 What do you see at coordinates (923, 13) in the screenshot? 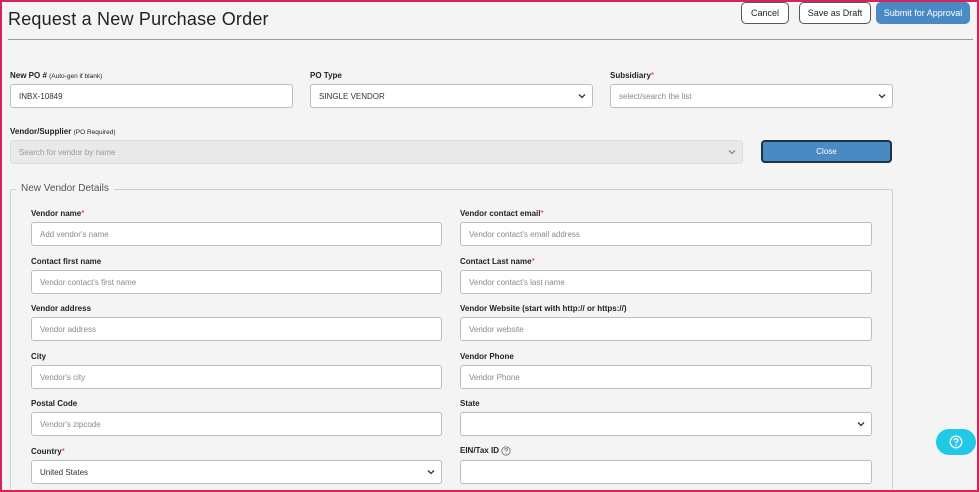
I see `submit-for-approval-button: Submit for Approval` at bounding box center [923, 13].